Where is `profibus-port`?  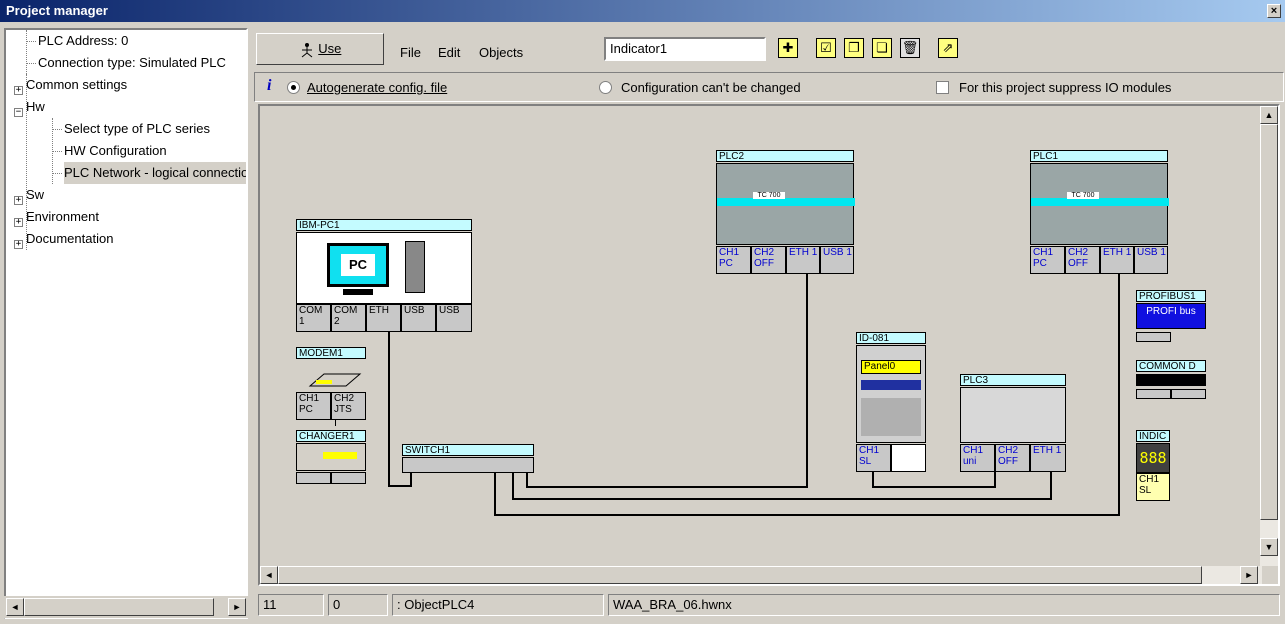 profibus-port is located at coordinates (1153, 337).